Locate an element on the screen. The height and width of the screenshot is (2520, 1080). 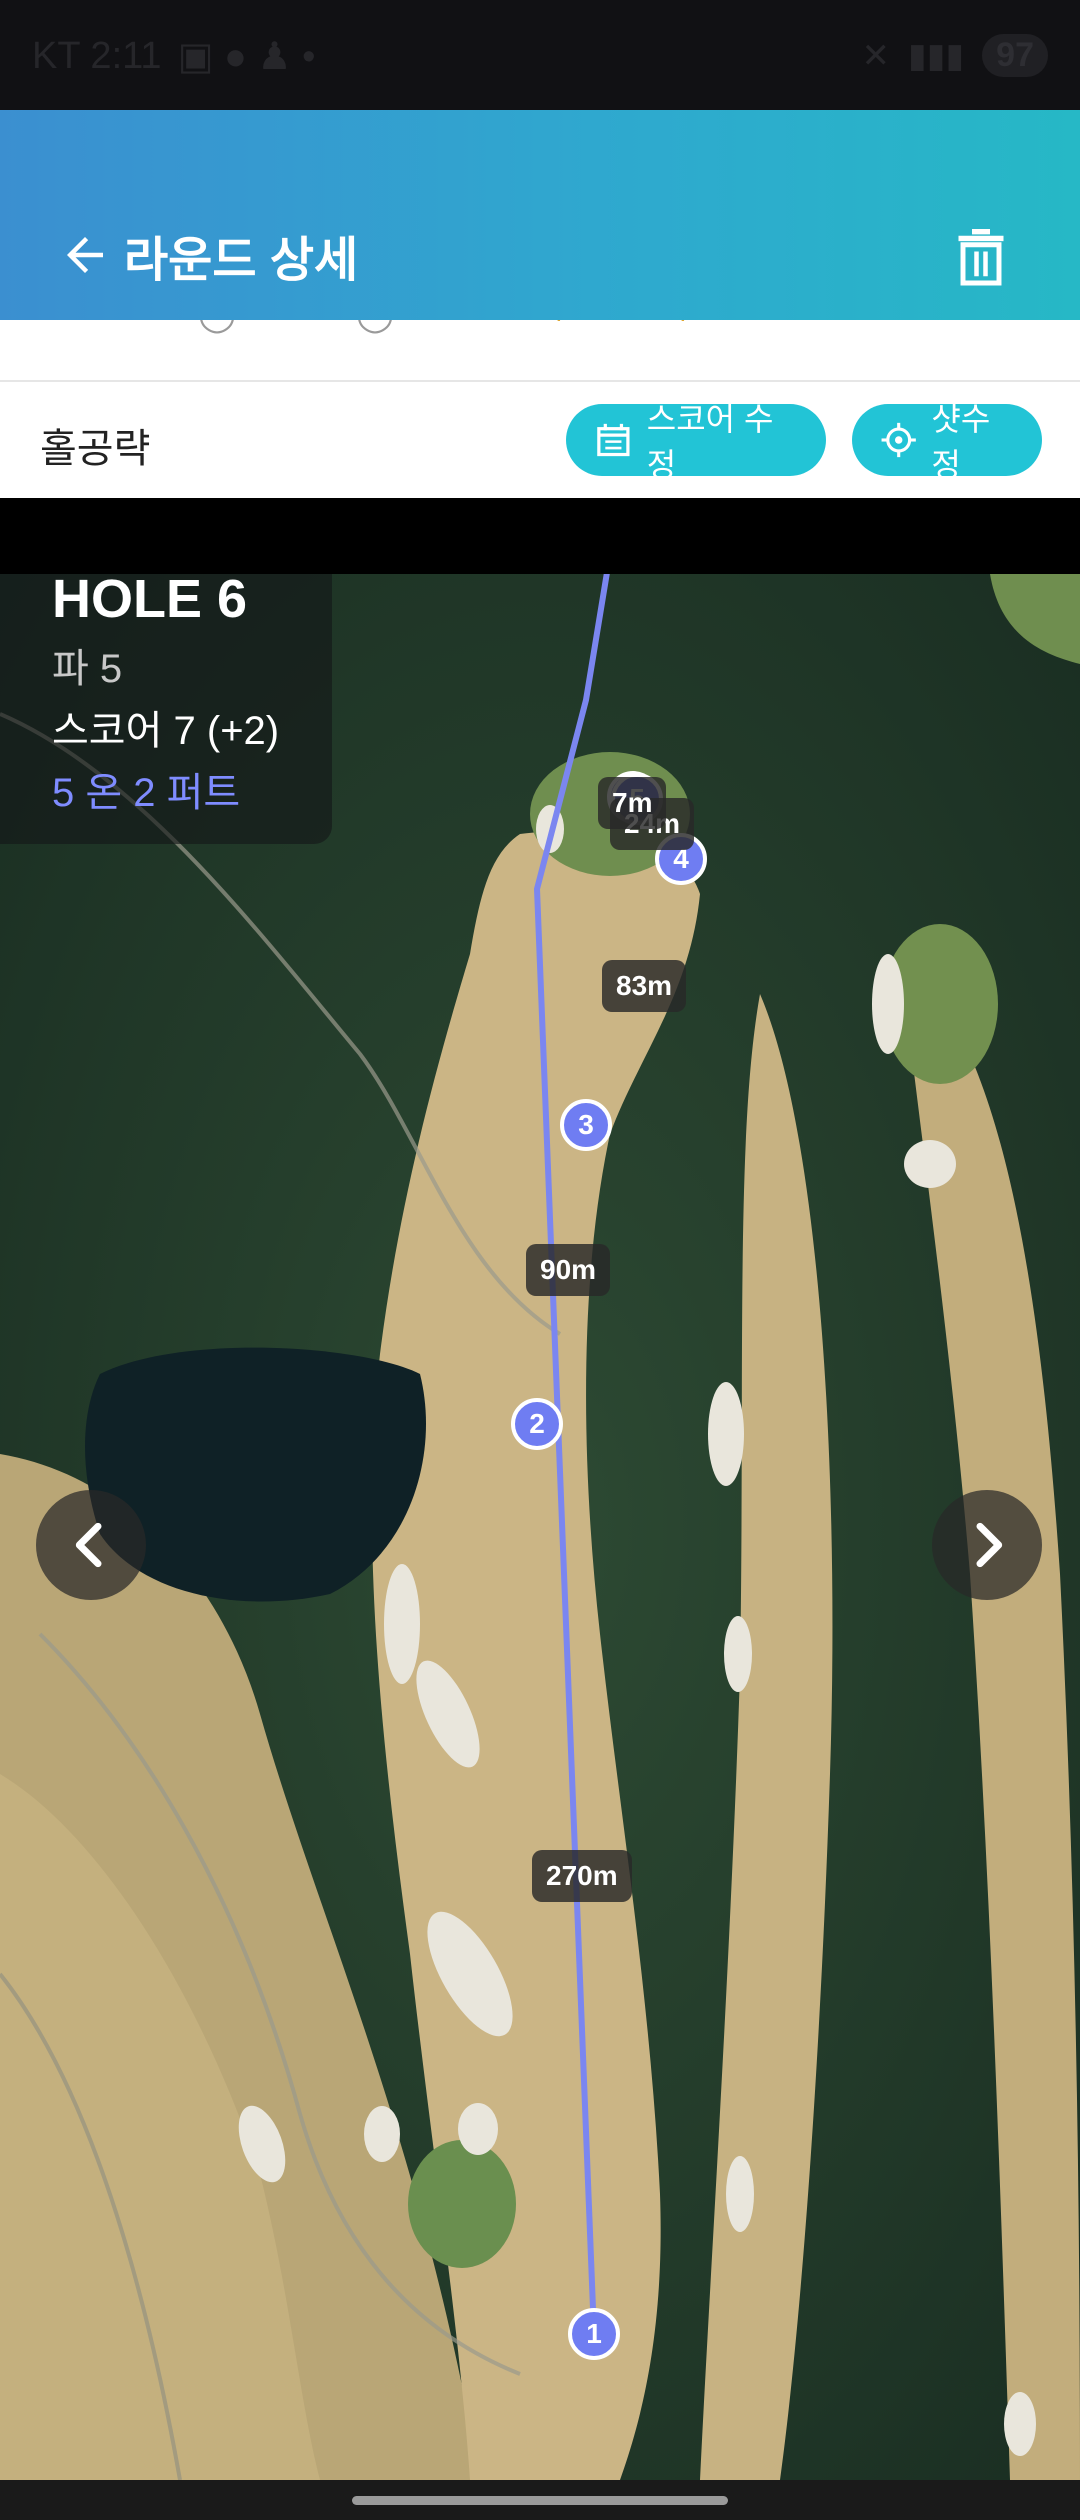
next-hole-button is located at coordinates (987, 1545).